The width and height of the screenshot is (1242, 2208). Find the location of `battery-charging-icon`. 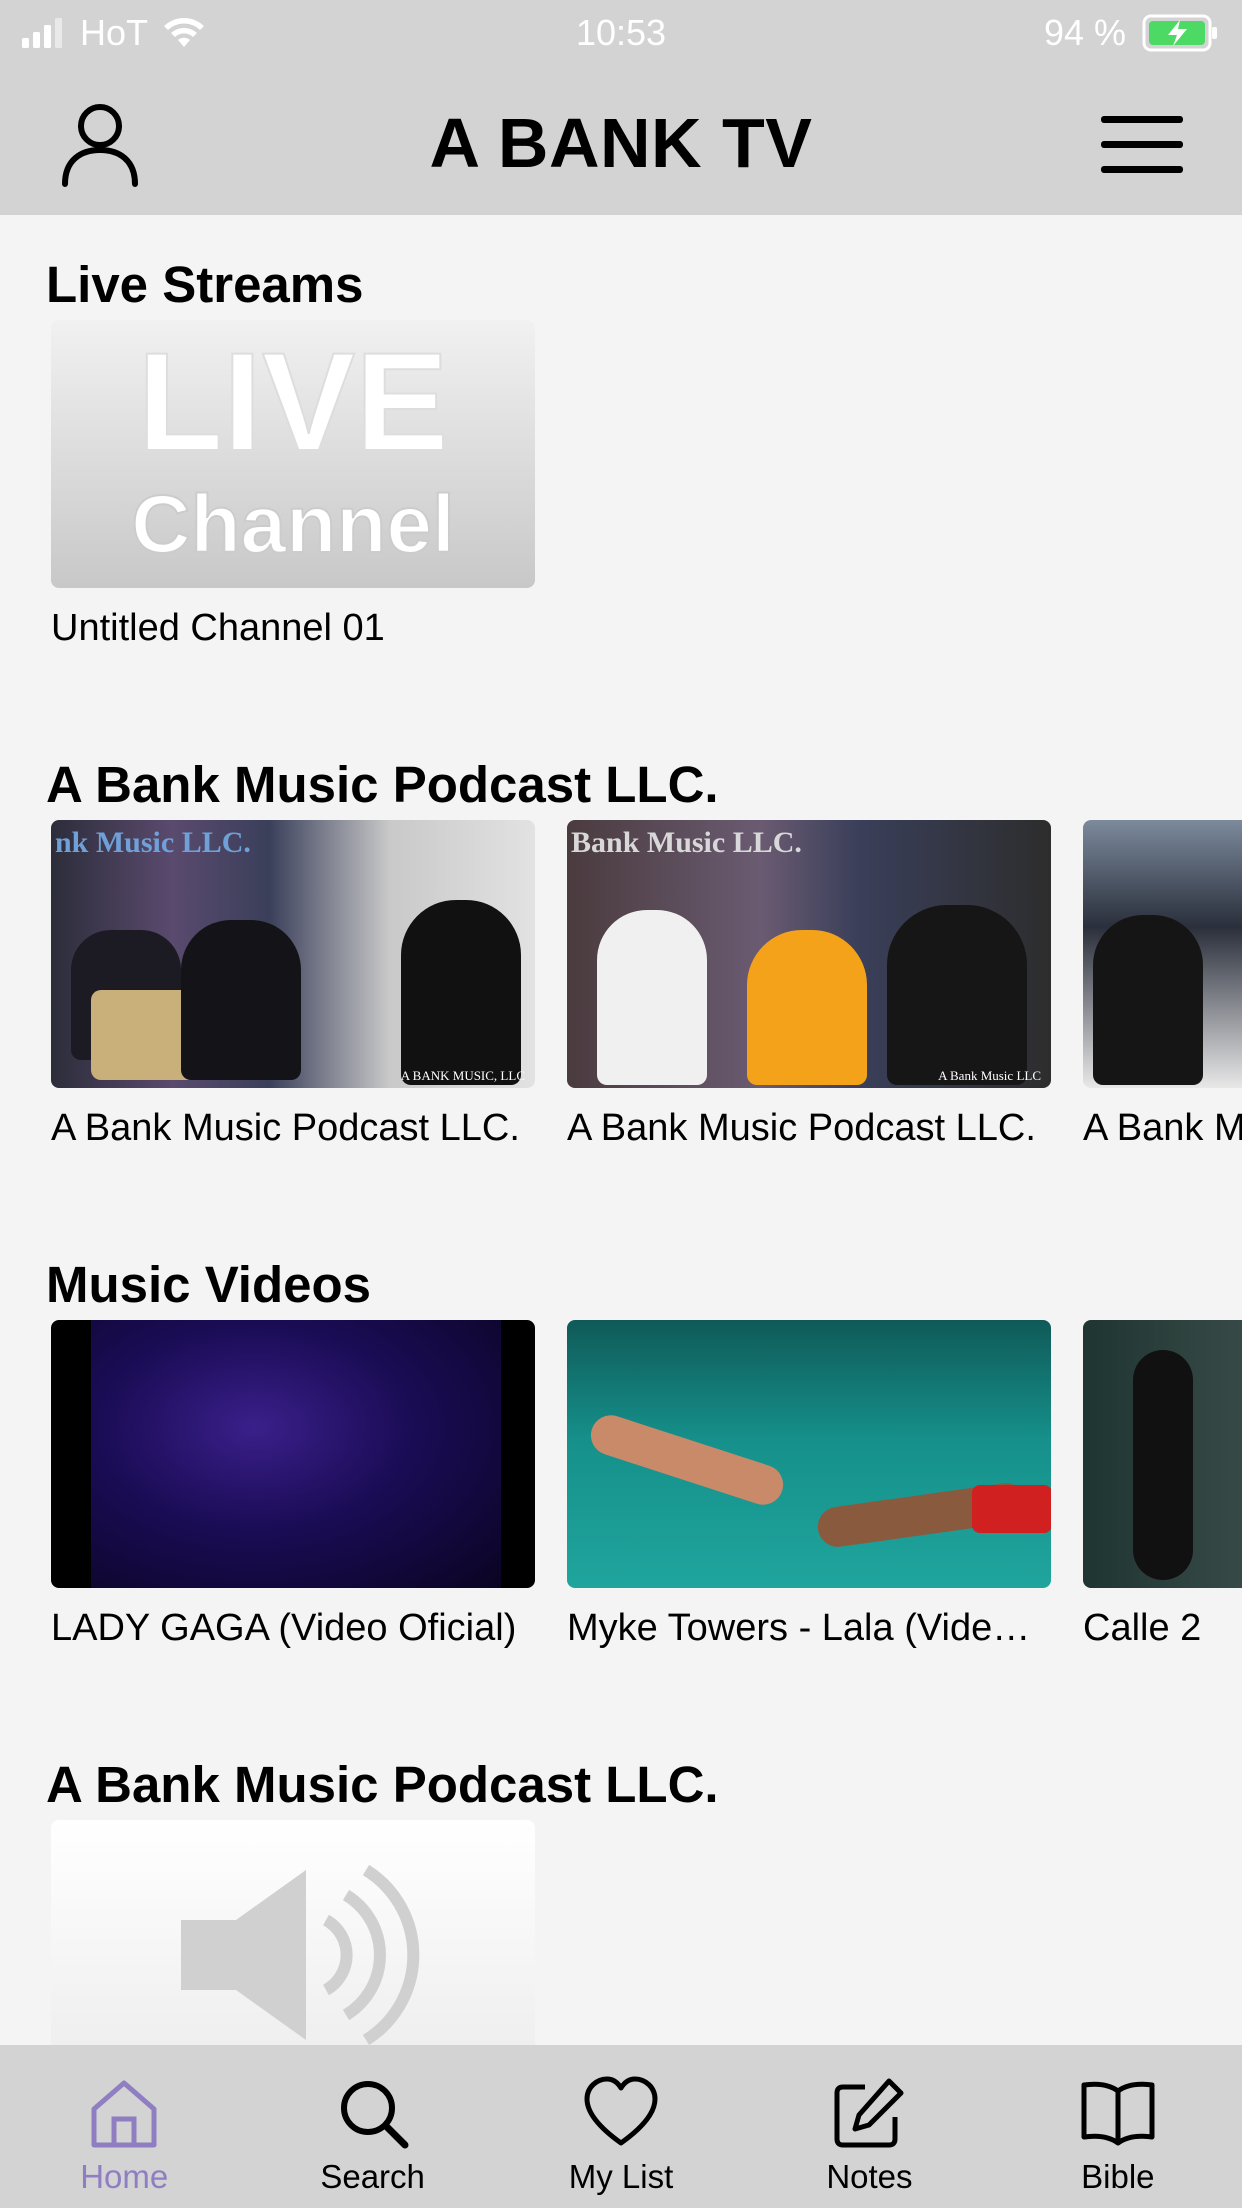

battery-charging-icon is located at coordinates (1179, 33).